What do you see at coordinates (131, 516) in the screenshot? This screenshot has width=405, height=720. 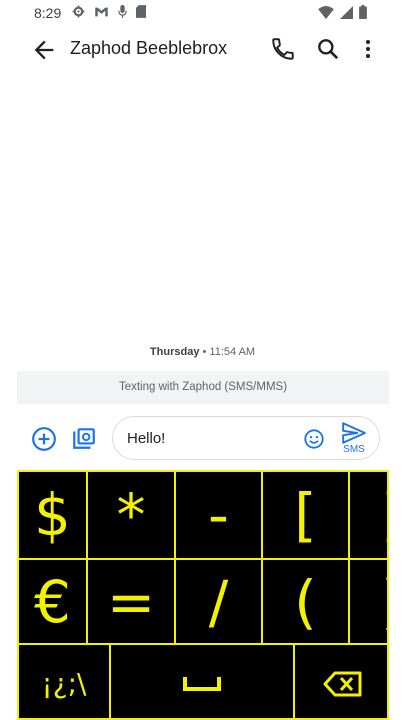 I see `key-asterisk: *` at bounding box center [131, 516].